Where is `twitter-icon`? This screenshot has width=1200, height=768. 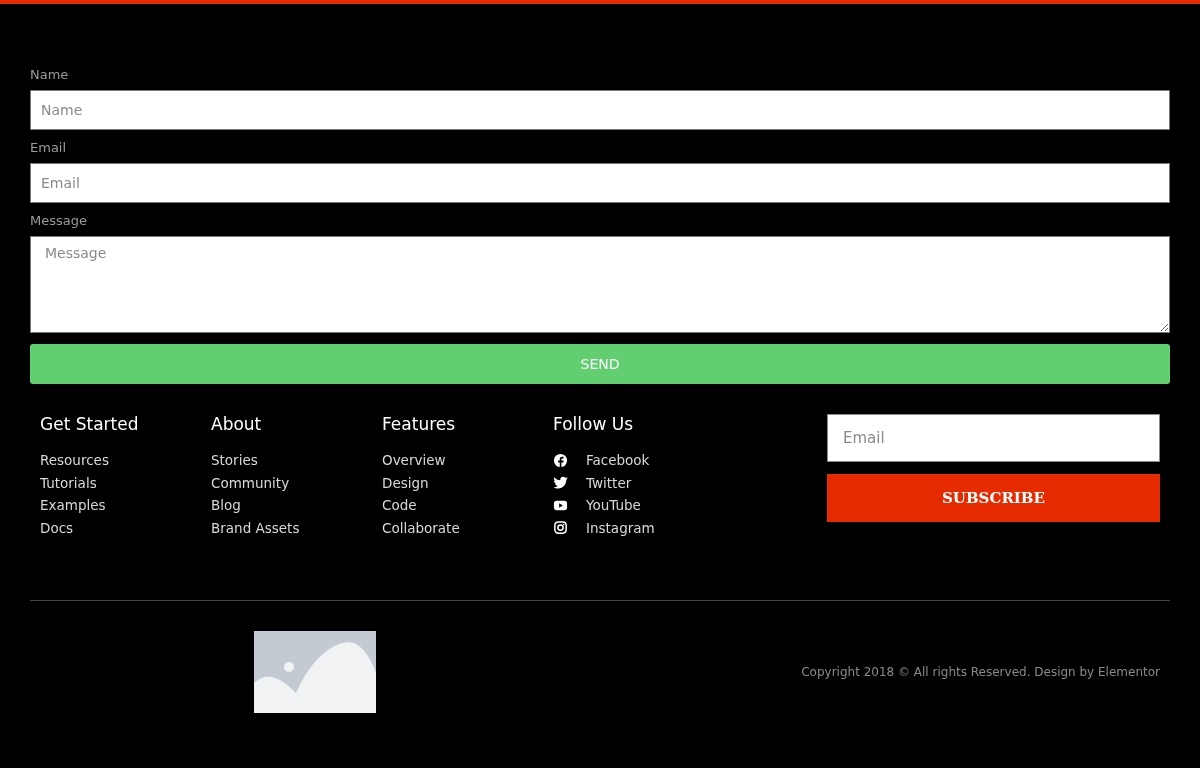 twitter-icon is located at coordinates (560, 483).